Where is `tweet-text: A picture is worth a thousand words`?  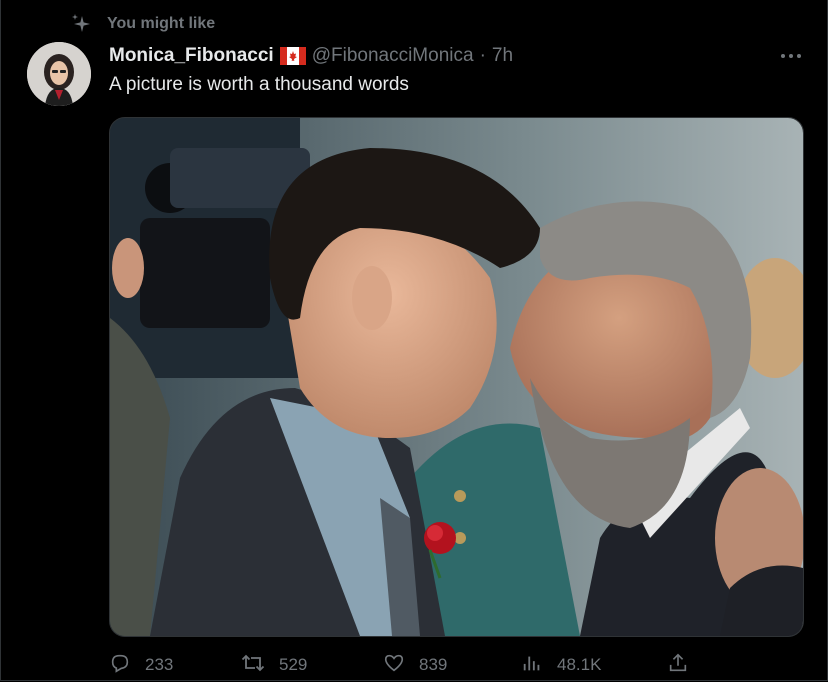
tweet-text: A picture is worth a thousand words is located at coordinates (259, 84).